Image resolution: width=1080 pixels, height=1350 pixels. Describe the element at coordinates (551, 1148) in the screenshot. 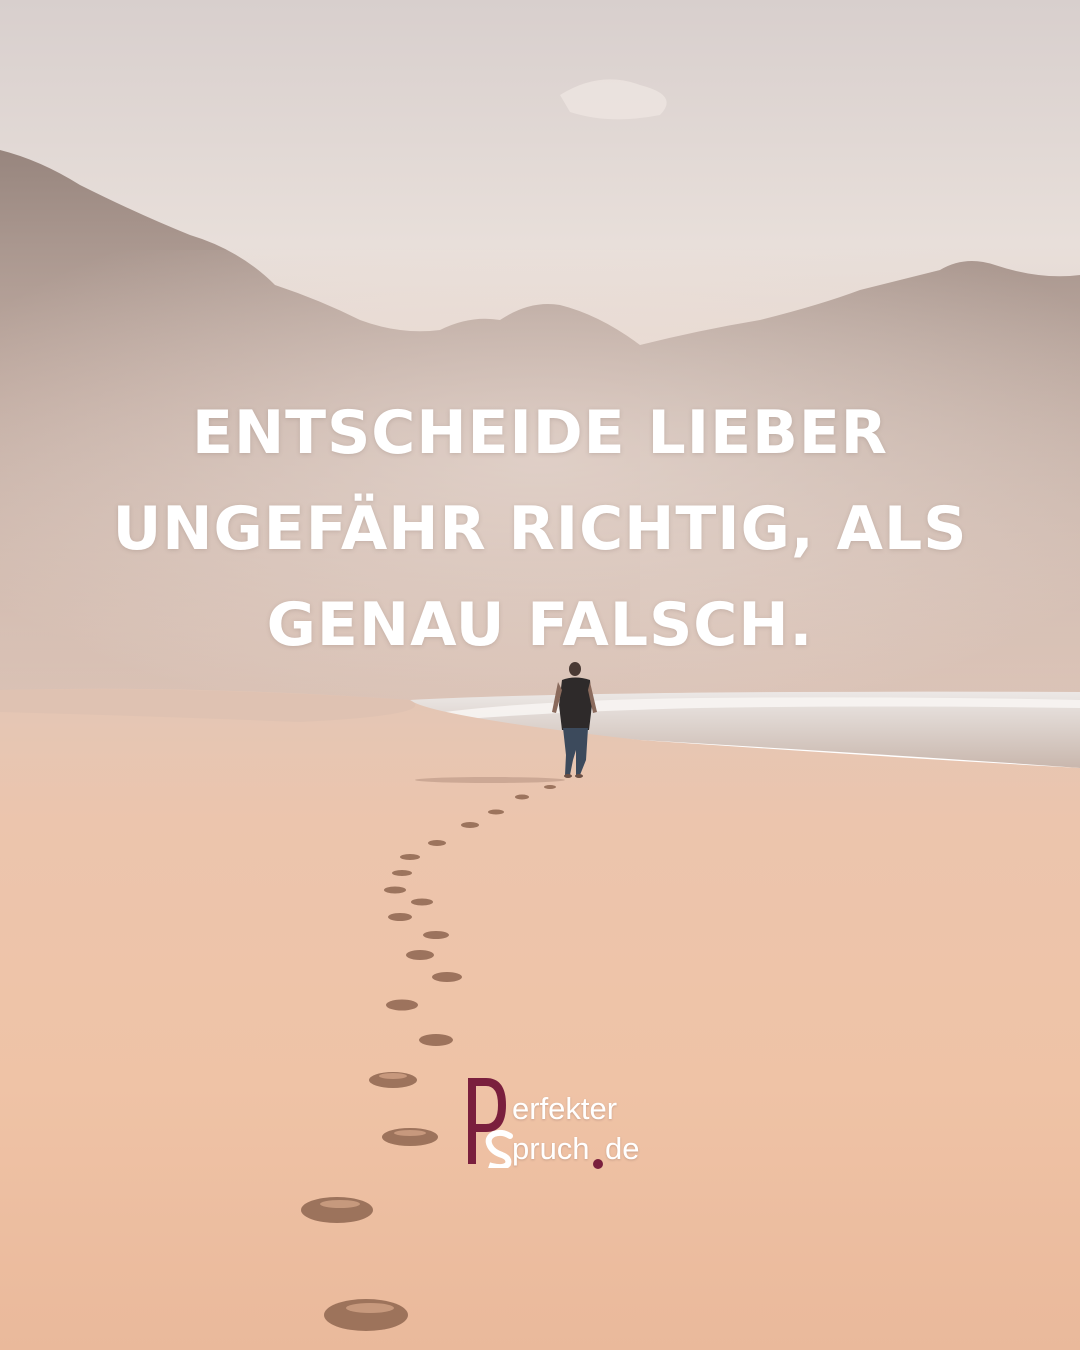

I see `logo-word-spruch: pruch` at that location.